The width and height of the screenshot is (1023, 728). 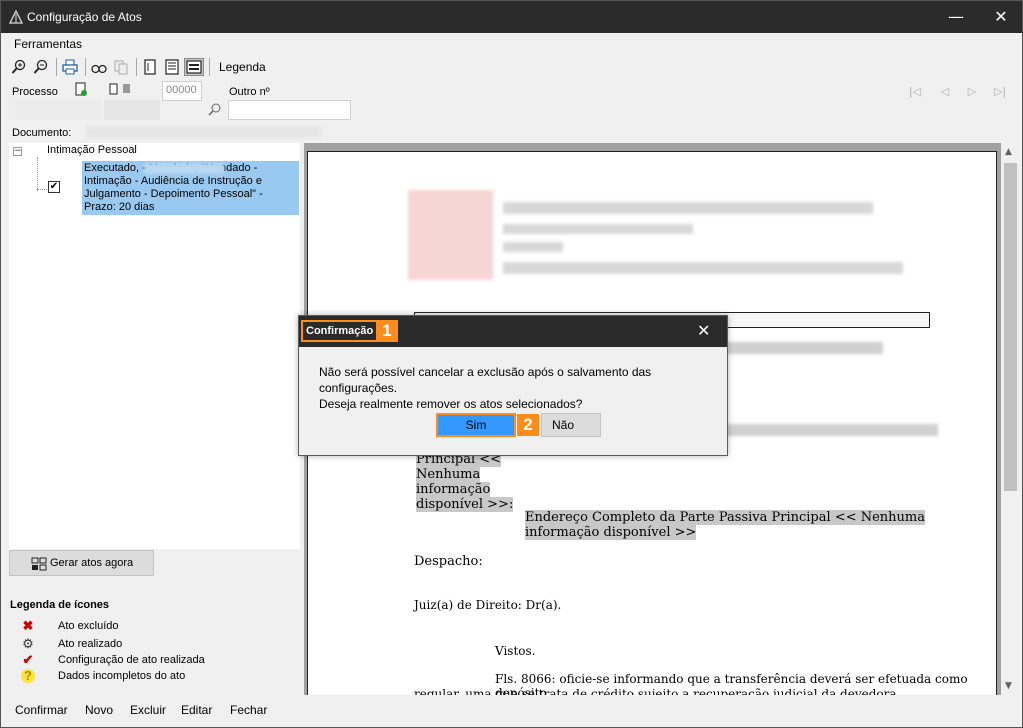 What do you see at coordinates (242, 67) in the screenshot?
I see `legenda-button: Legenda` at bounding box center [242, 67].